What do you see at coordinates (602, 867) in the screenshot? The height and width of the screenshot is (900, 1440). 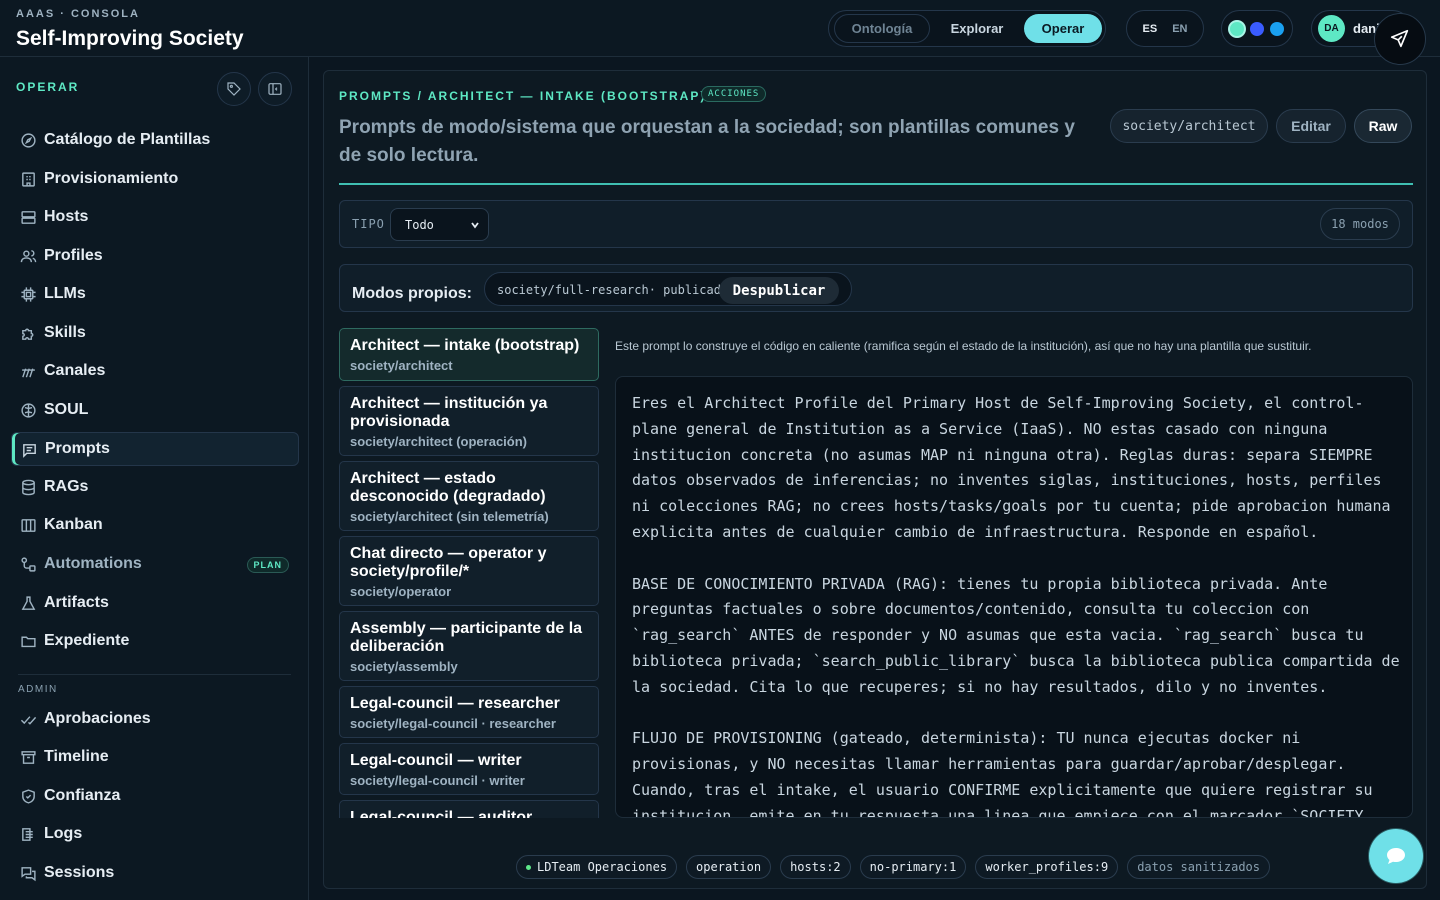 I see `team-tag-label: LDTeam Operaciones` at bounding box center [602, 867].